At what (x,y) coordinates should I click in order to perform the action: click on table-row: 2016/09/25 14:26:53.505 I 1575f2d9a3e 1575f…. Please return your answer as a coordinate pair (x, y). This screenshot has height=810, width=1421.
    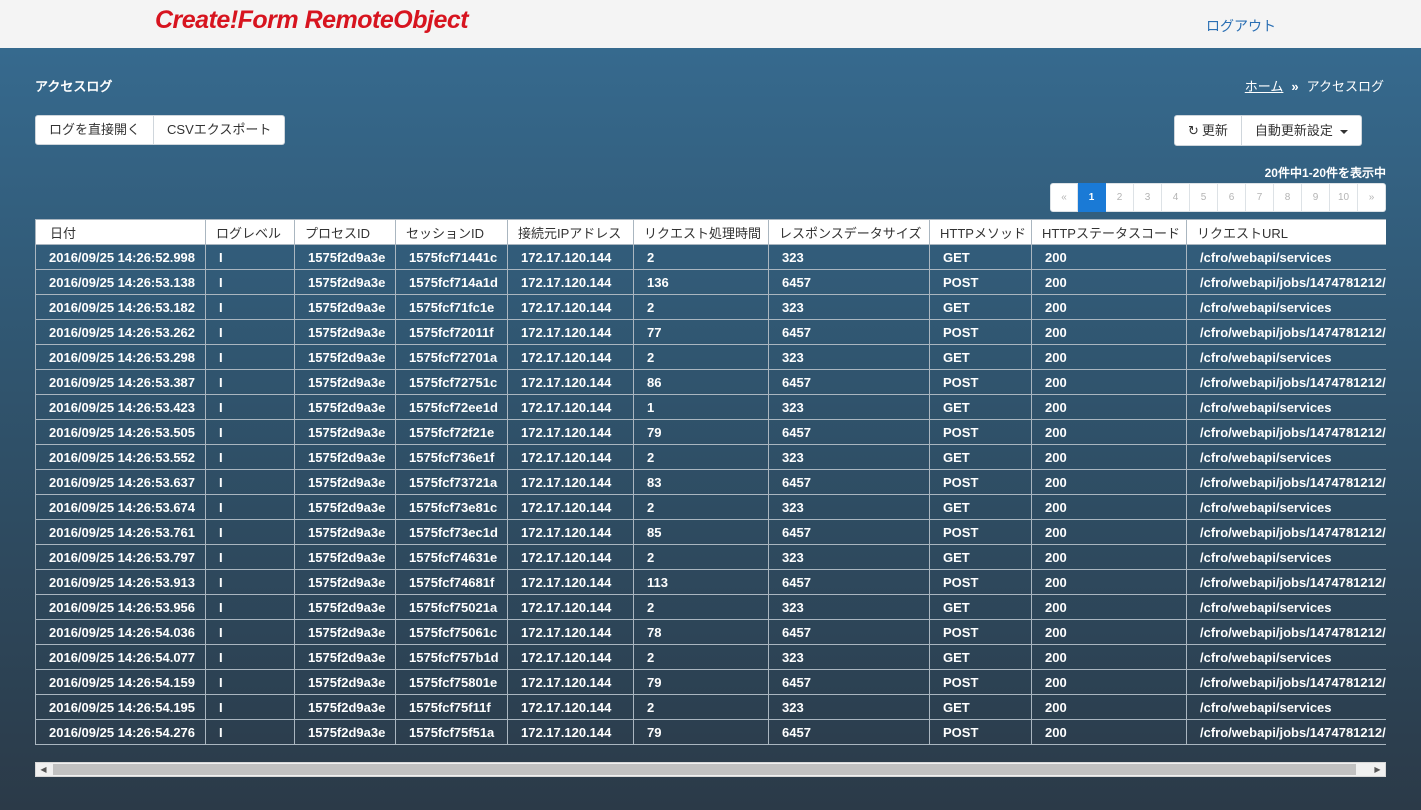
    Looking at the image, I should click on (710, 432).